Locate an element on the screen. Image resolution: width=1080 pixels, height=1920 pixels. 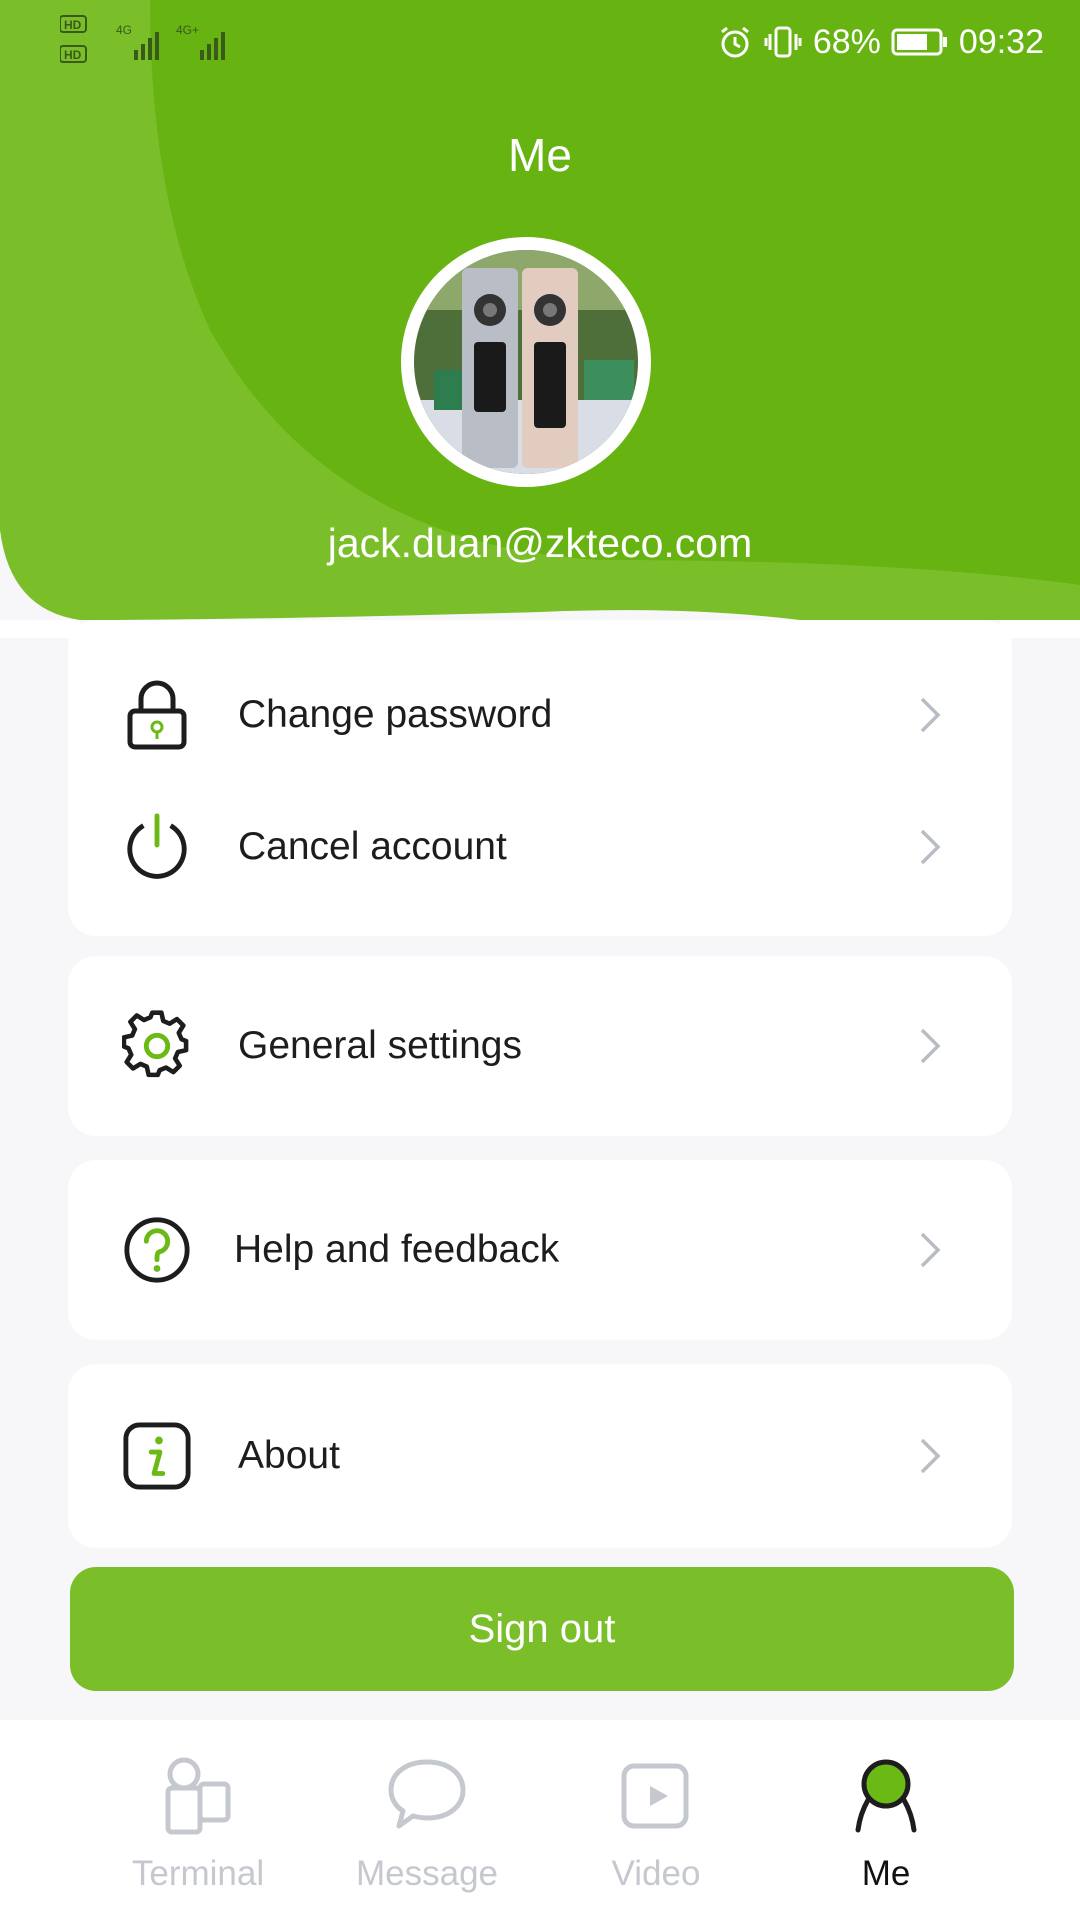
svg-text: 4G+ is located at coordinates (187, 30).